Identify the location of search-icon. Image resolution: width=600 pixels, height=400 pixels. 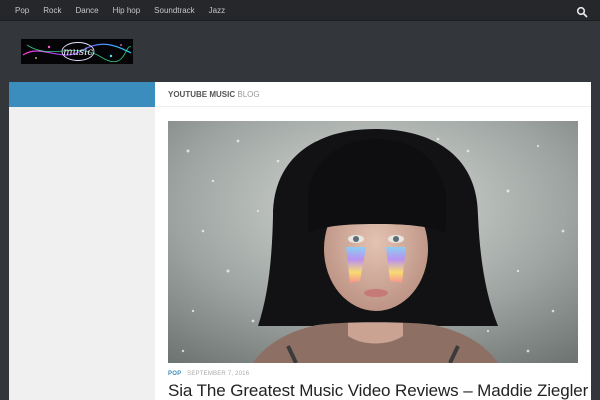
(582, 11).